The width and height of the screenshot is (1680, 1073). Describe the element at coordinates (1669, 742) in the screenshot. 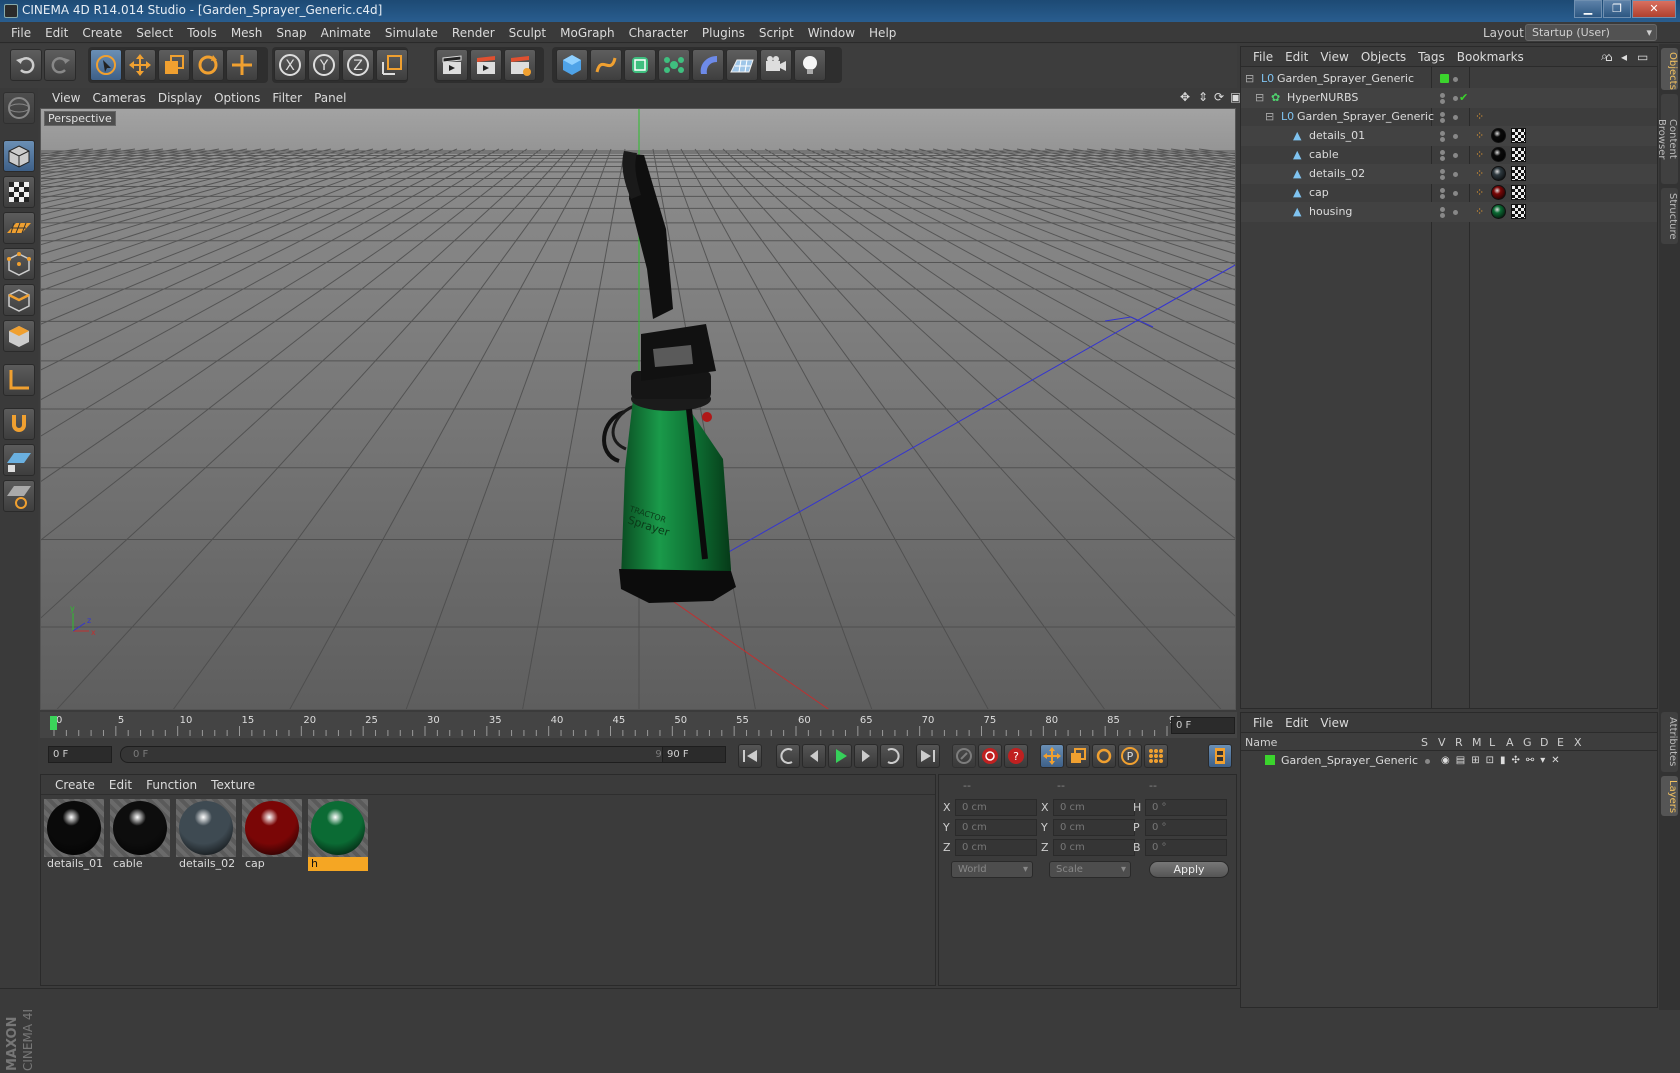

I see `tab-attributes: Attributes` at that location.